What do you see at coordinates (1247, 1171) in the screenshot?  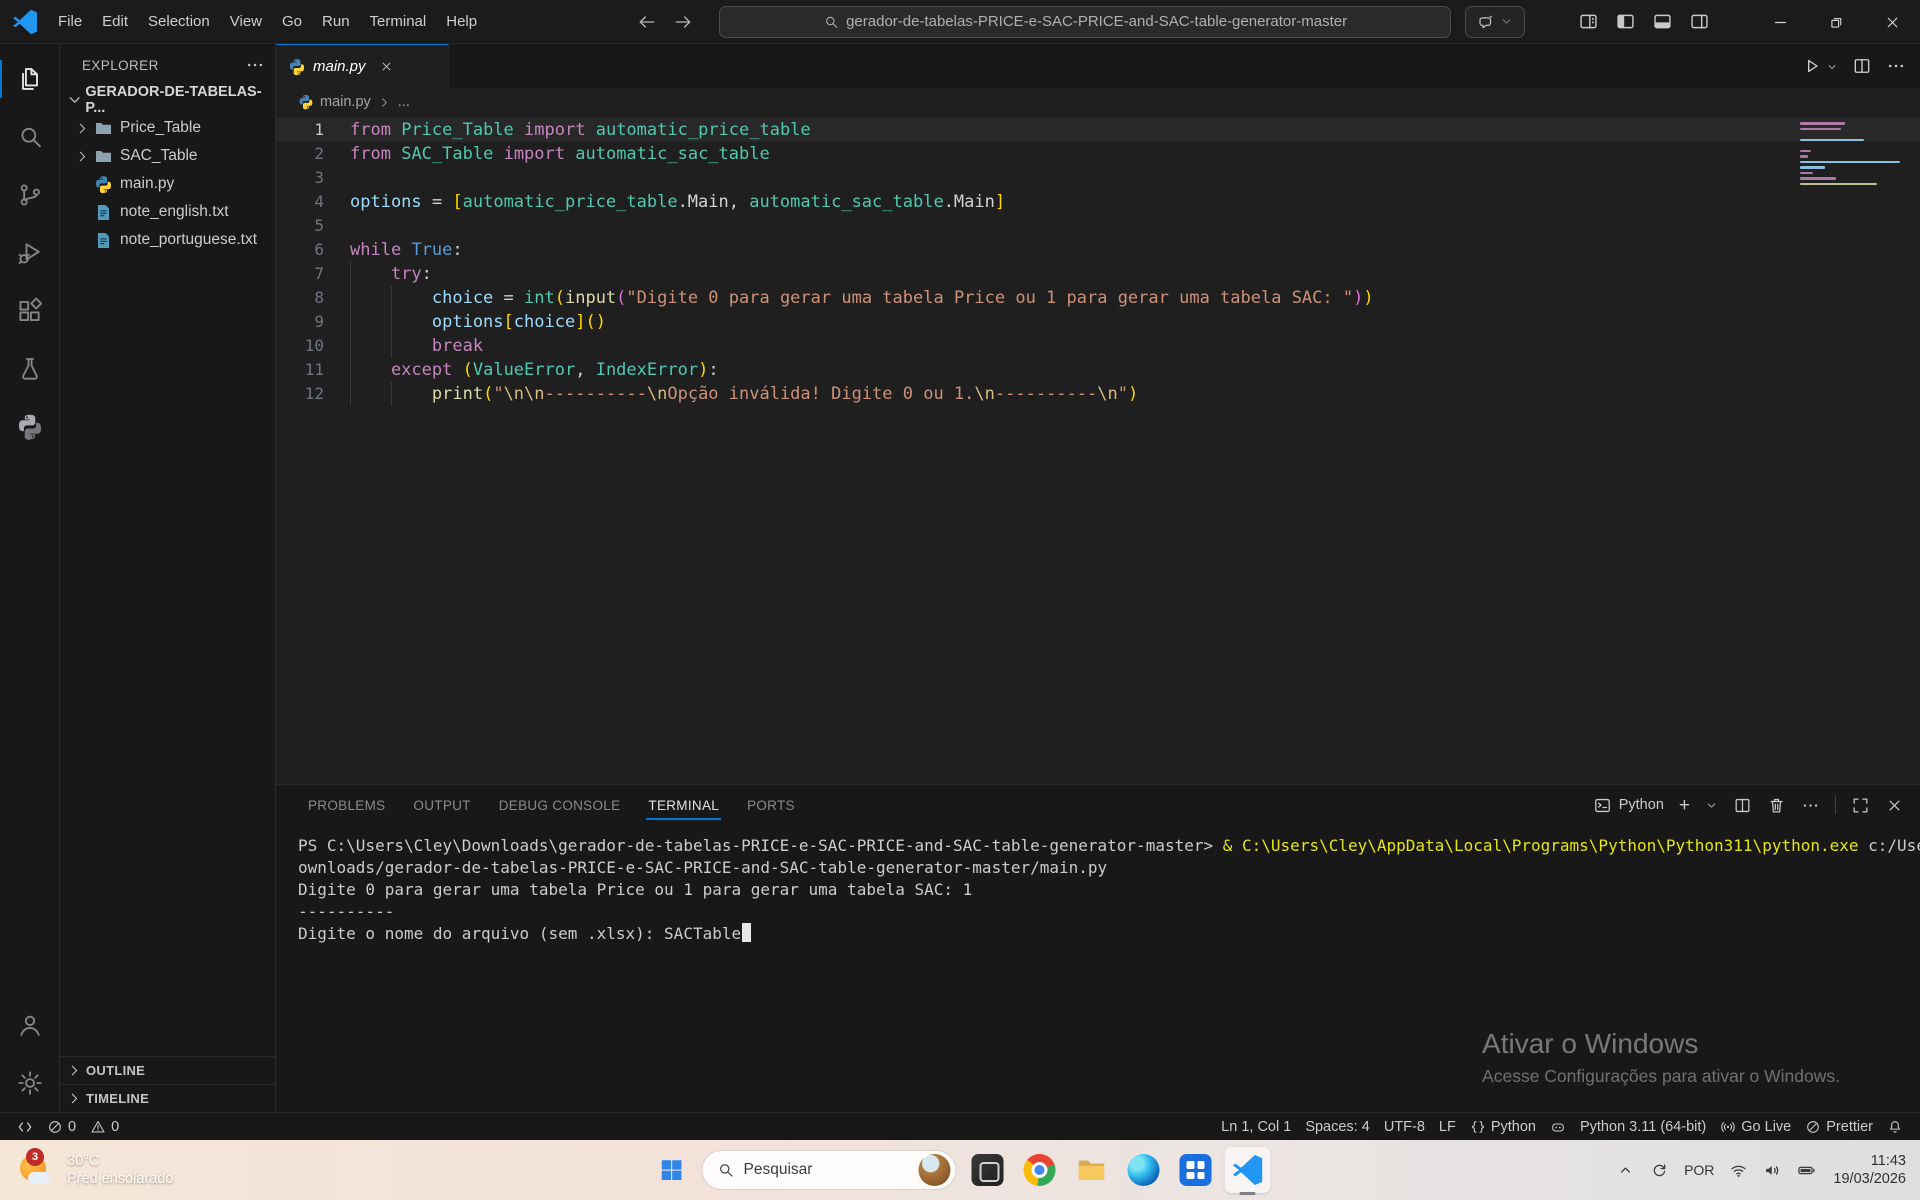 I see `taskbar-vscode-icon` at bounding box center [1247, 1171].